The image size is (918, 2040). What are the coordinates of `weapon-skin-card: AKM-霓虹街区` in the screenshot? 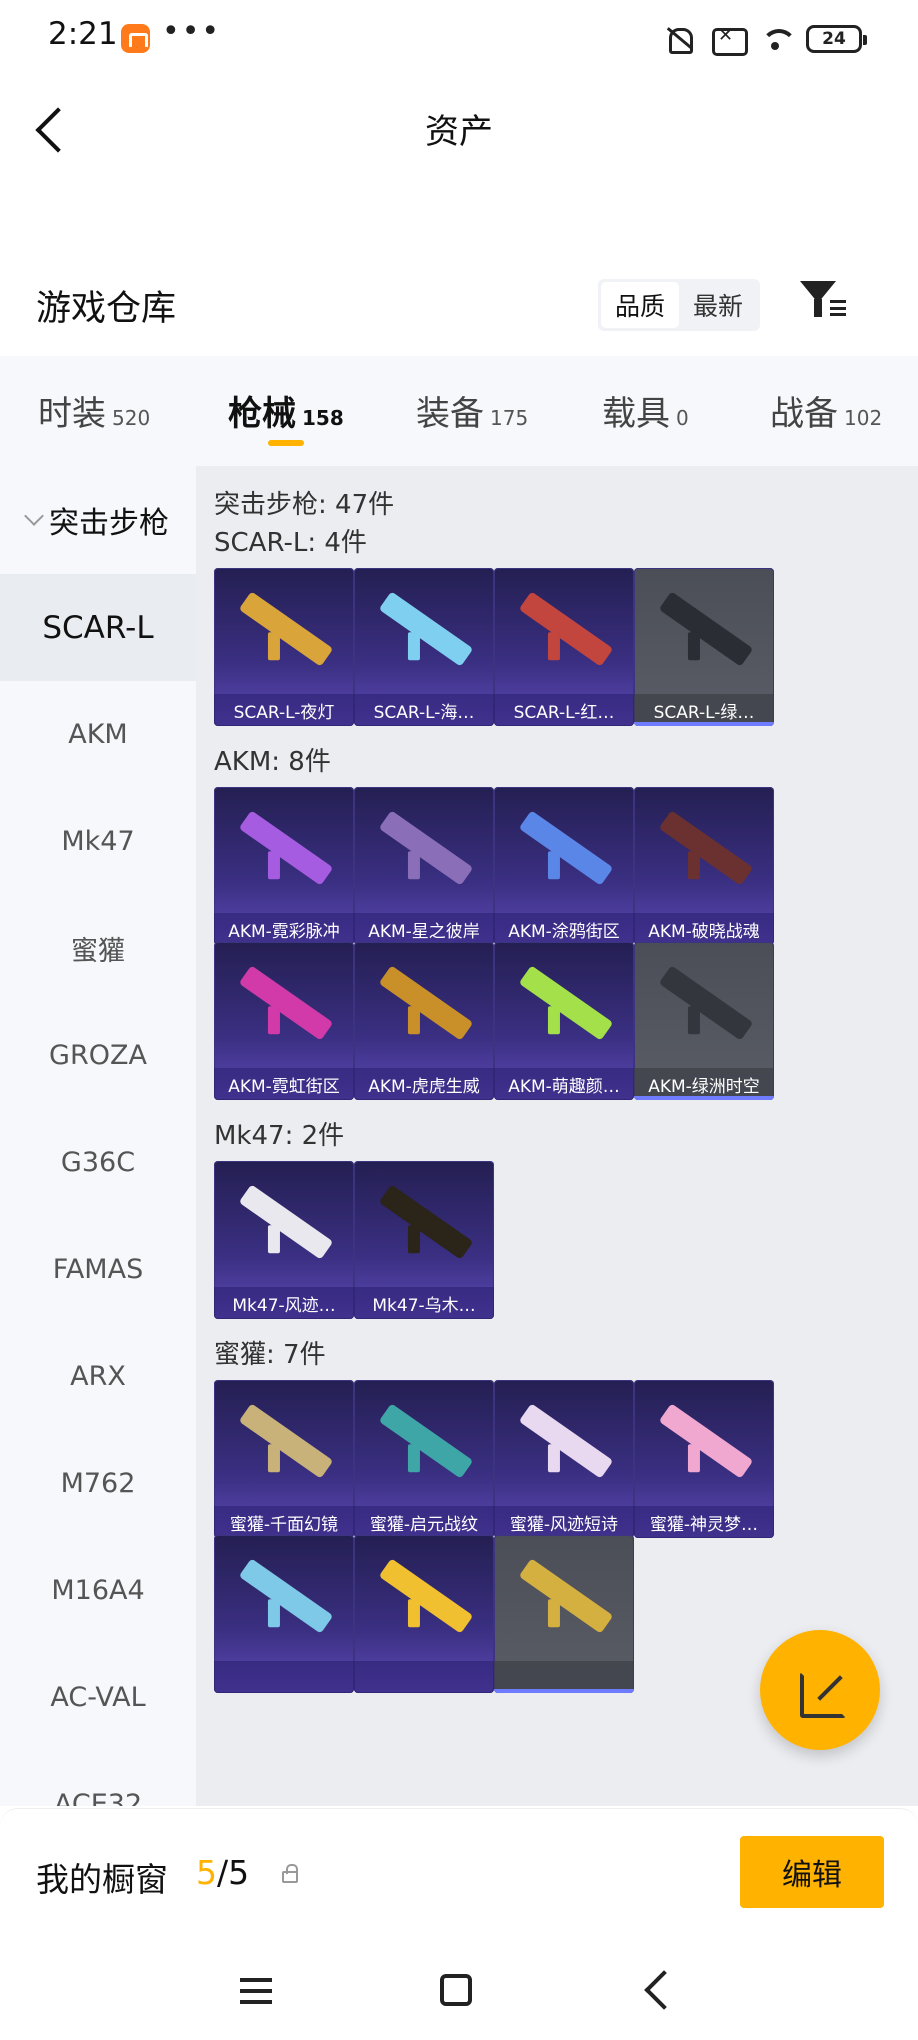 It's located at (284, 1021).